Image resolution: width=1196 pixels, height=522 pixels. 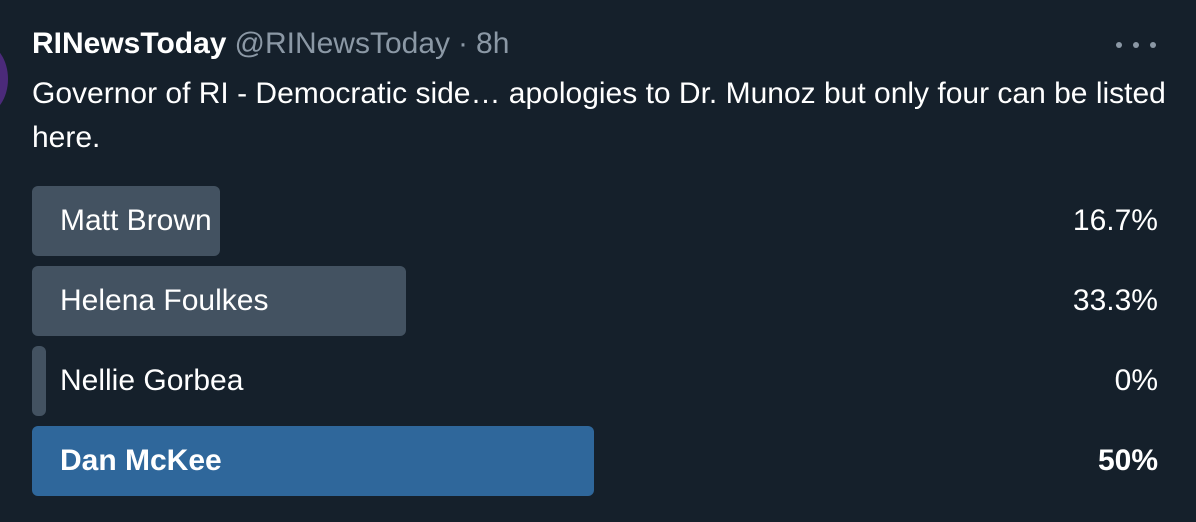 I want to click on poll-option-label: Nellie Gorbea, so click(x=152, y=380).